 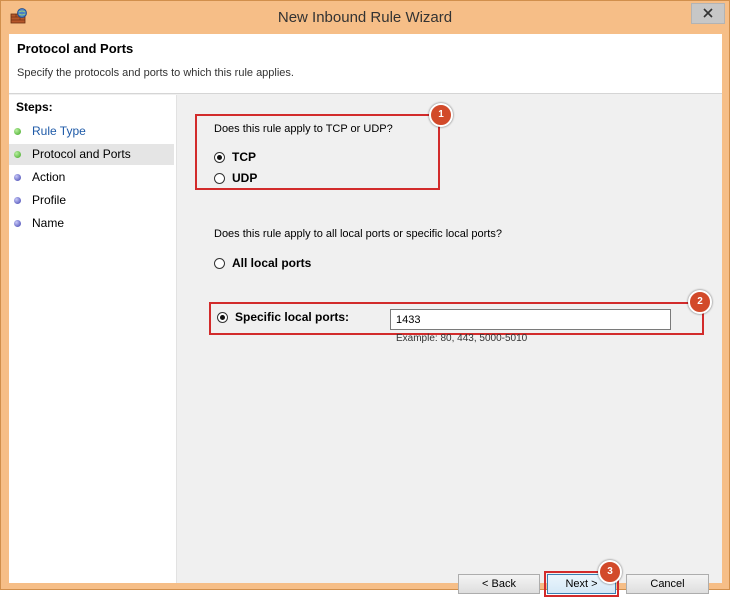 What do you see at coordinates (245, 178) in the screenshot?
I see `udp-label: UDP` at bounding box center [245, 178].